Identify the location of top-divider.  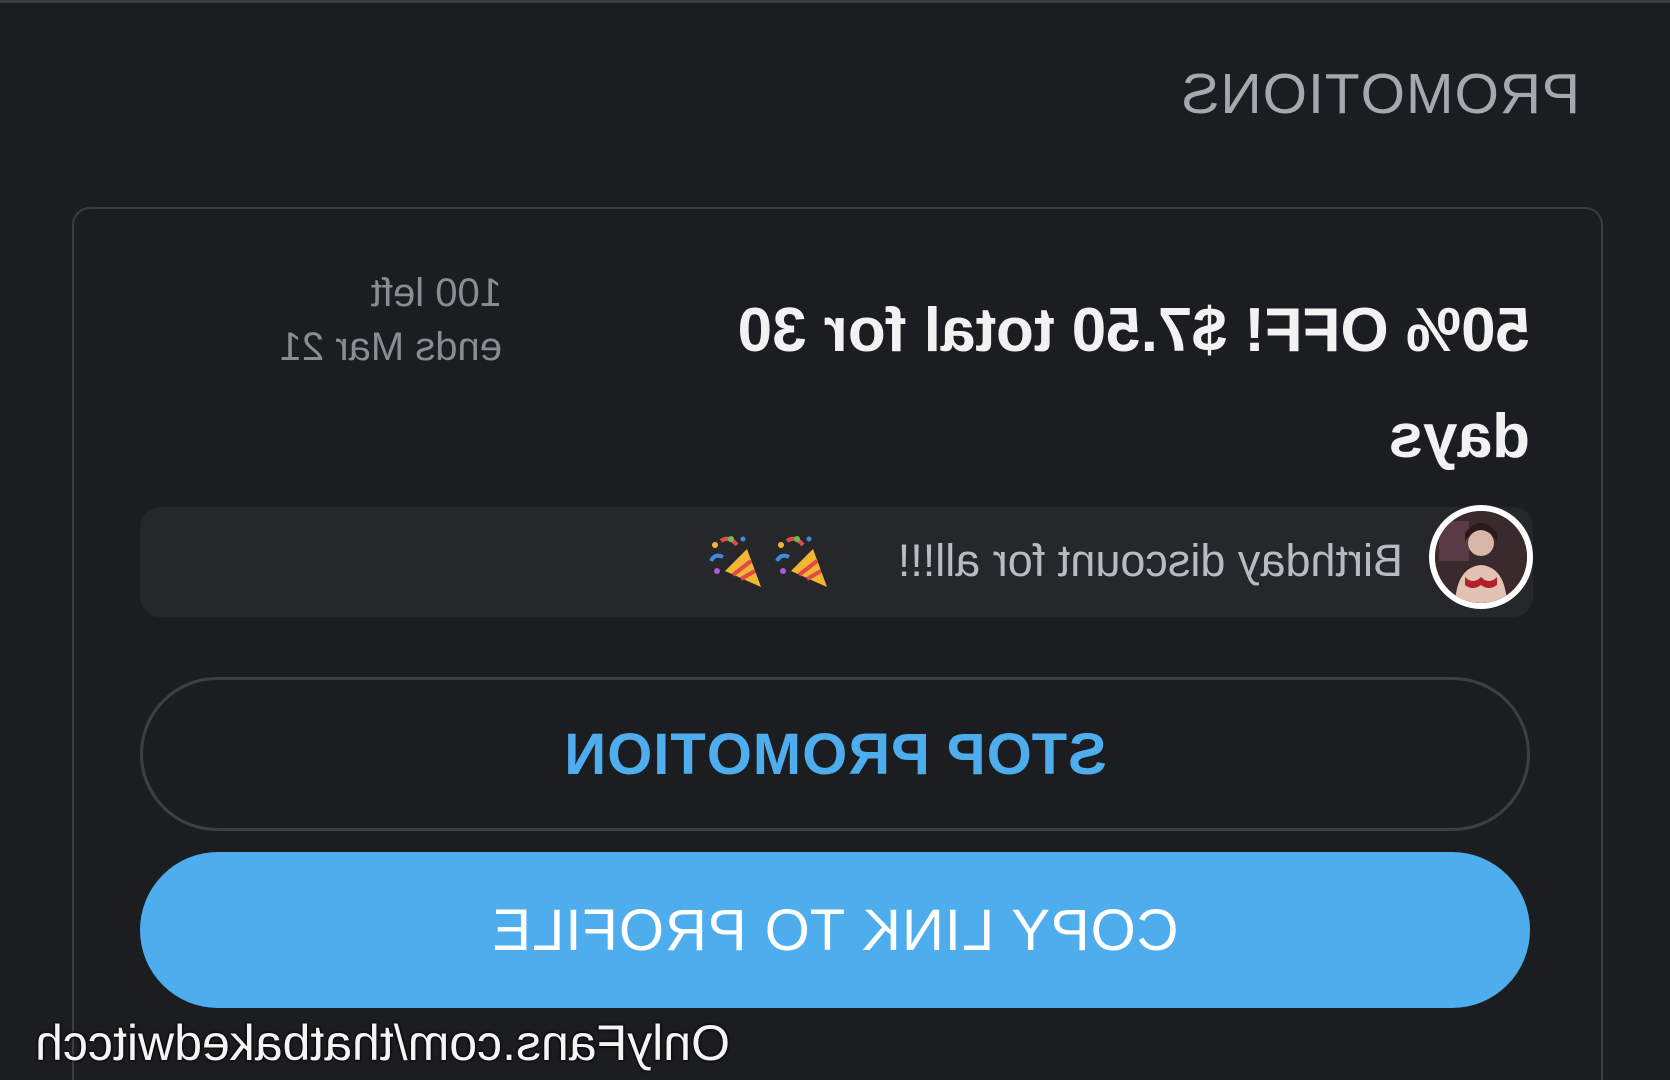
(835, 1).